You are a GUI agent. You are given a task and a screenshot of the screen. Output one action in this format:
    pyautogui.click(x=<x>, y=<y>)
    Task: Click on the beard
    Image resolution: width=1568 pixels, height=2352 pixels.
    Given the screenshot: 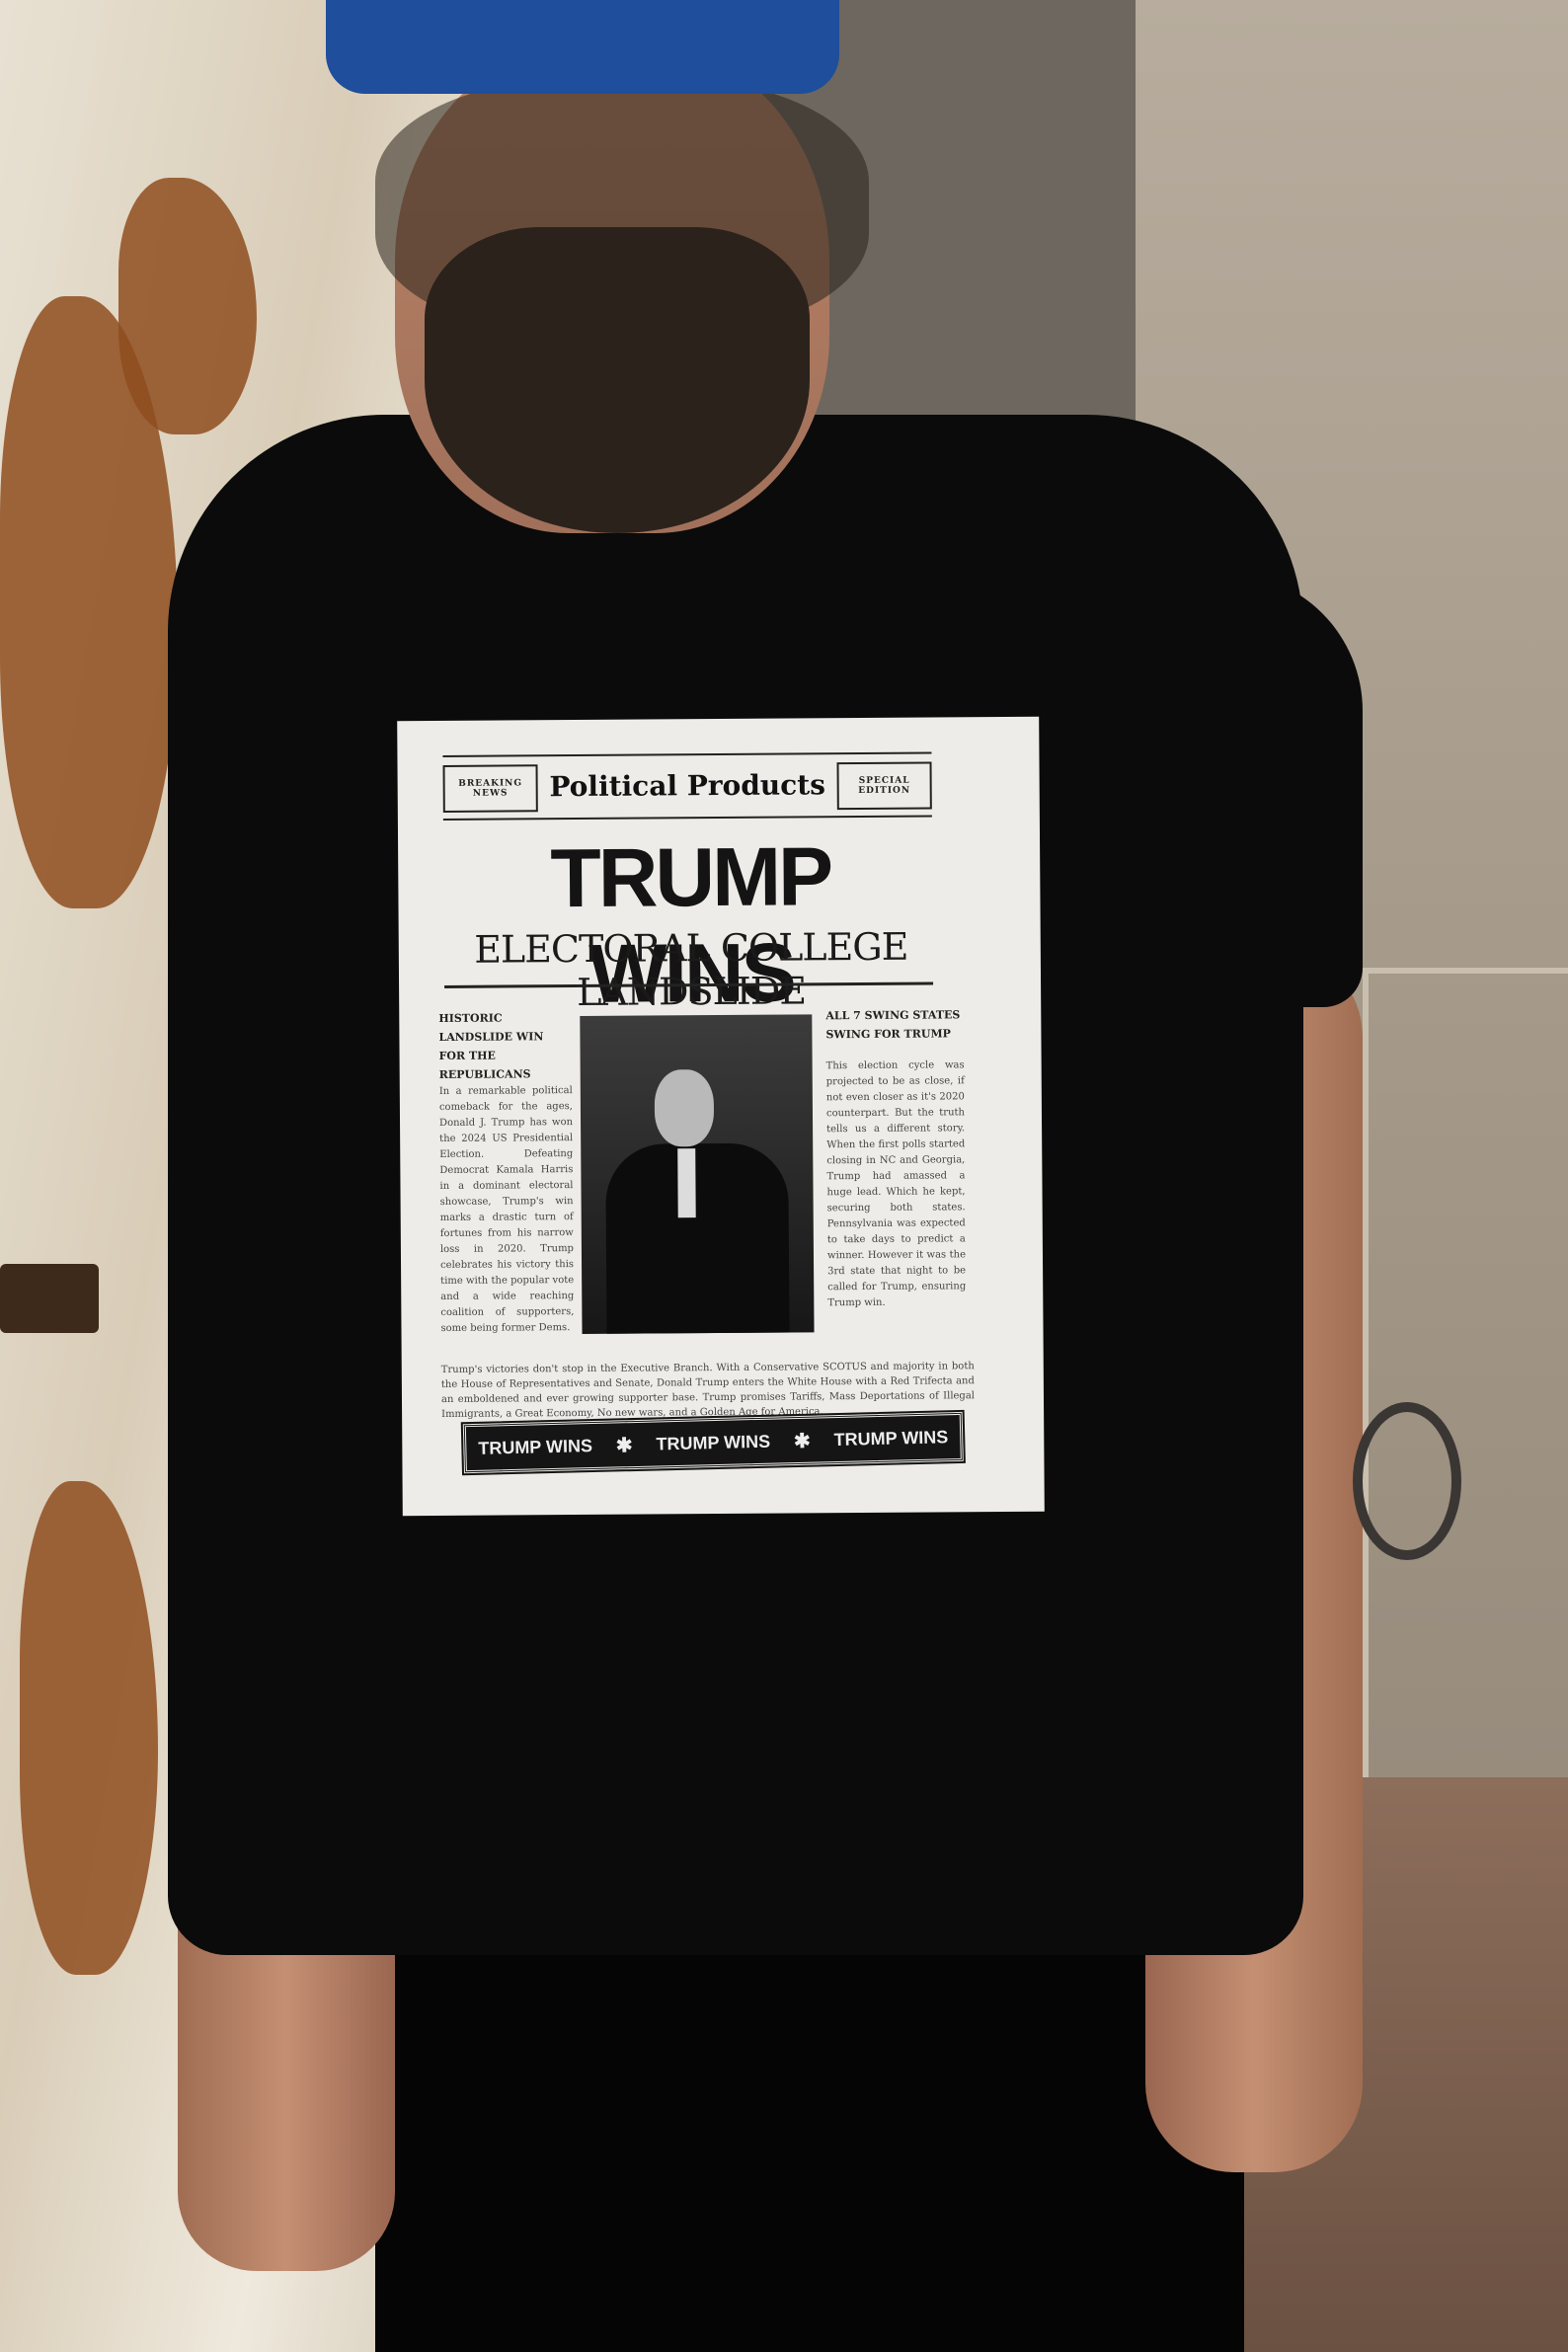 What is the action you would take?
    pyautogui.click(x=617, y=380)
    